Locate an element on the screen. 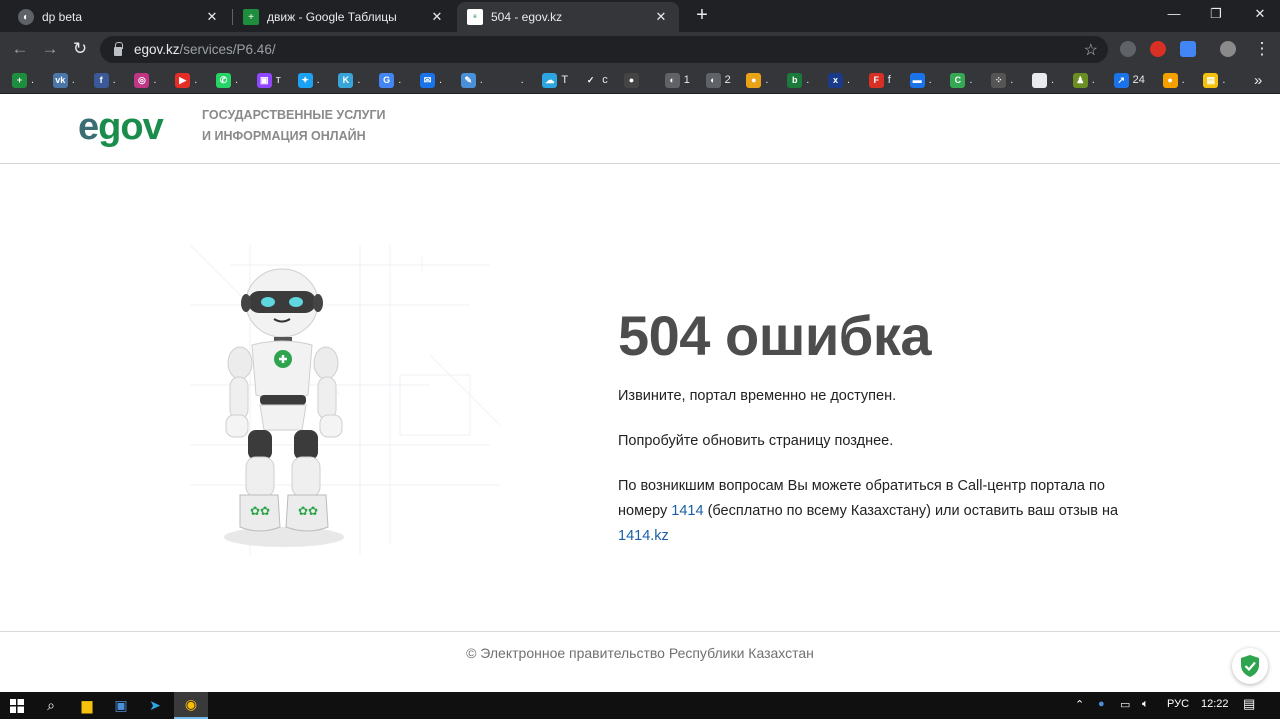  address-bar: egov.kz/services/P6.46/ ☆ is located at coordinates (604, 49).